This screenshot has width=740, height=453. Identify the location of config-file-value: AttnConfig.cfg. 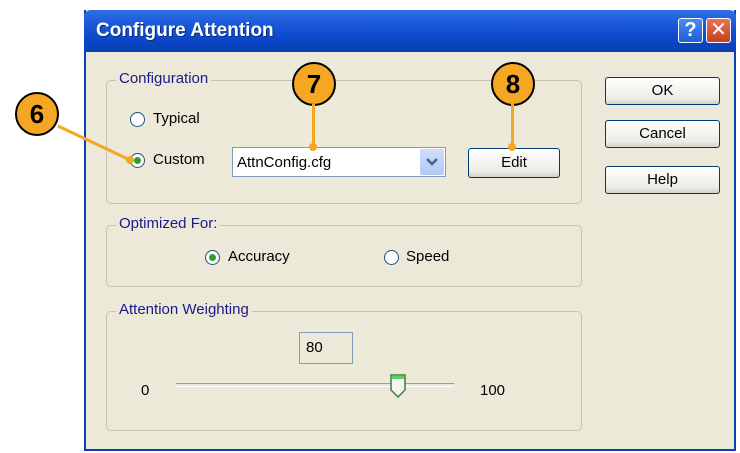
(284, 162).